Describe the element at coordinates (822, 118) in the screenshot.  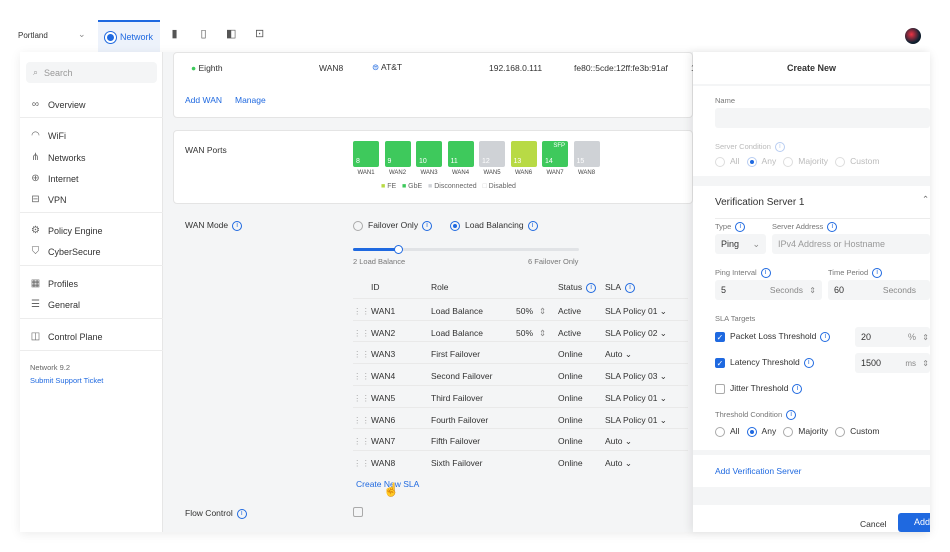
I see `name-input` at that location.